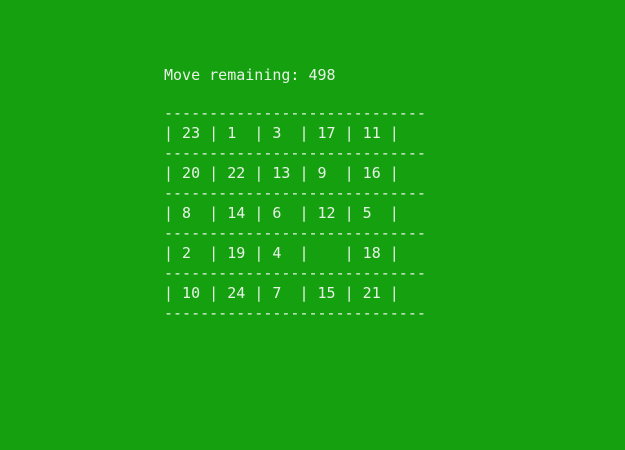 This screenshot has height=450, width=625. I want to click on moves-remaining-value: 498, so click(322, 75).